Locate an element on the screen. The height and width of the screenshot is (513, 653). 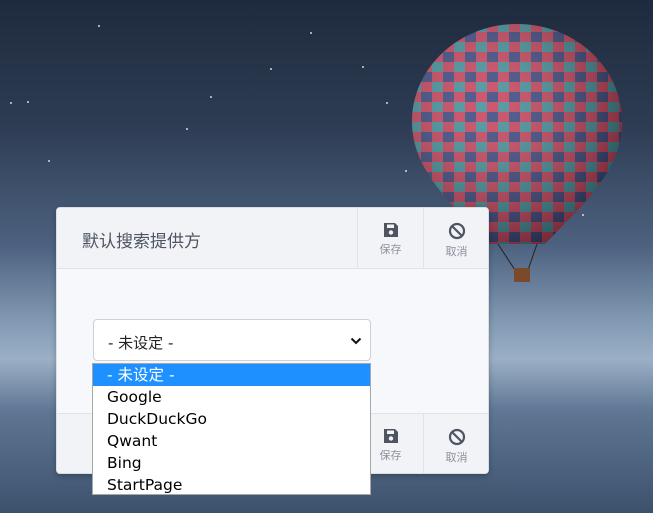
cancel-label: 取消 is located at coordinates (456, 251).